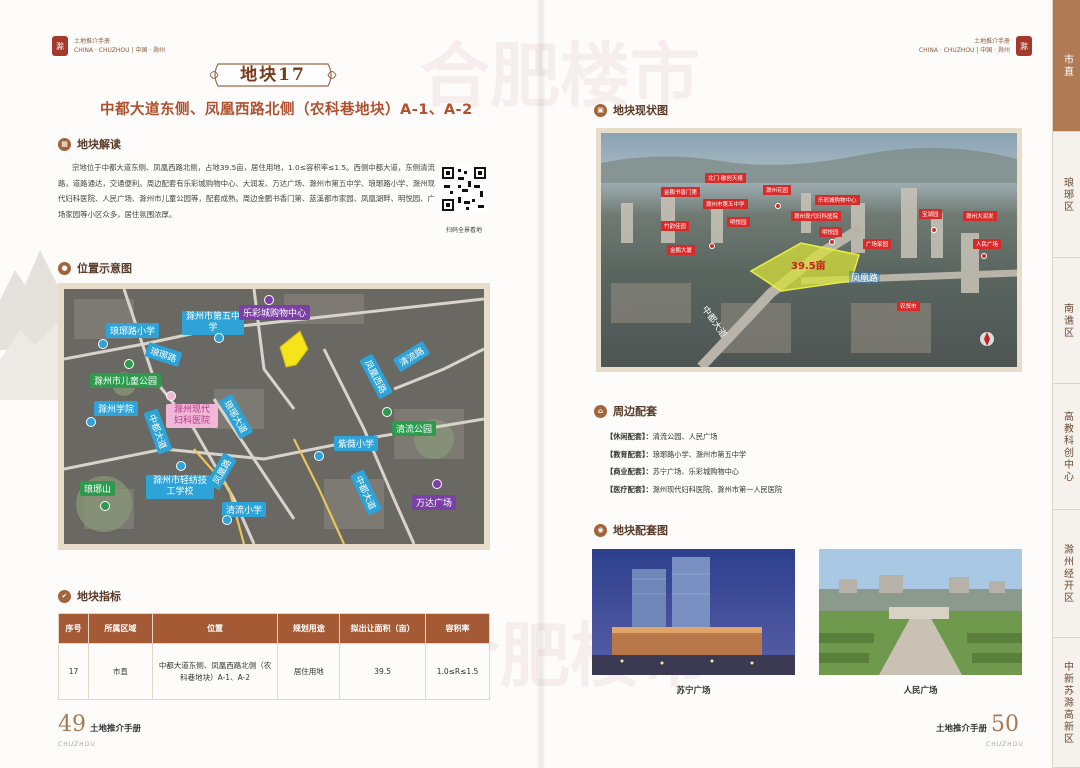 Image resolution: width=1080 pixels, height=768 pixels. Describe the element at coordinates (120, 671) in the screenshot. I see `table-cell: 市直` at that location.